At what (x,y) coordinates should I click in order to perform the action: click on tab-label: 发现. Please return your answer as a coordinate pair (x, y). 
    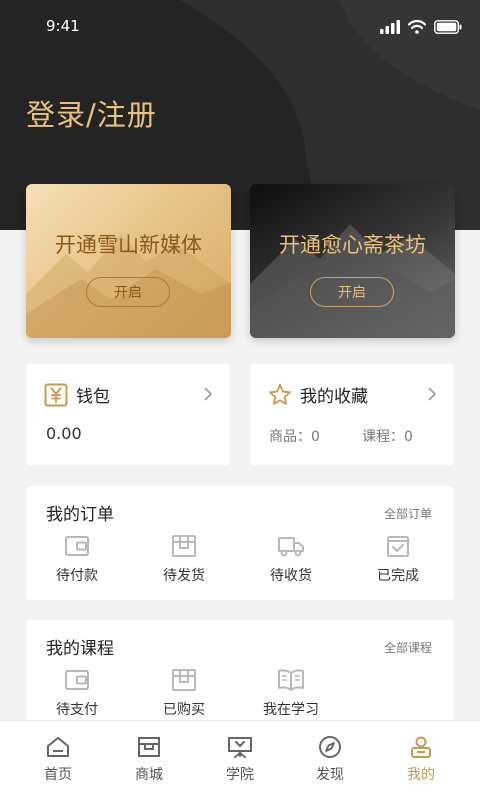
    Looking at the image, I should click on (330, 775).